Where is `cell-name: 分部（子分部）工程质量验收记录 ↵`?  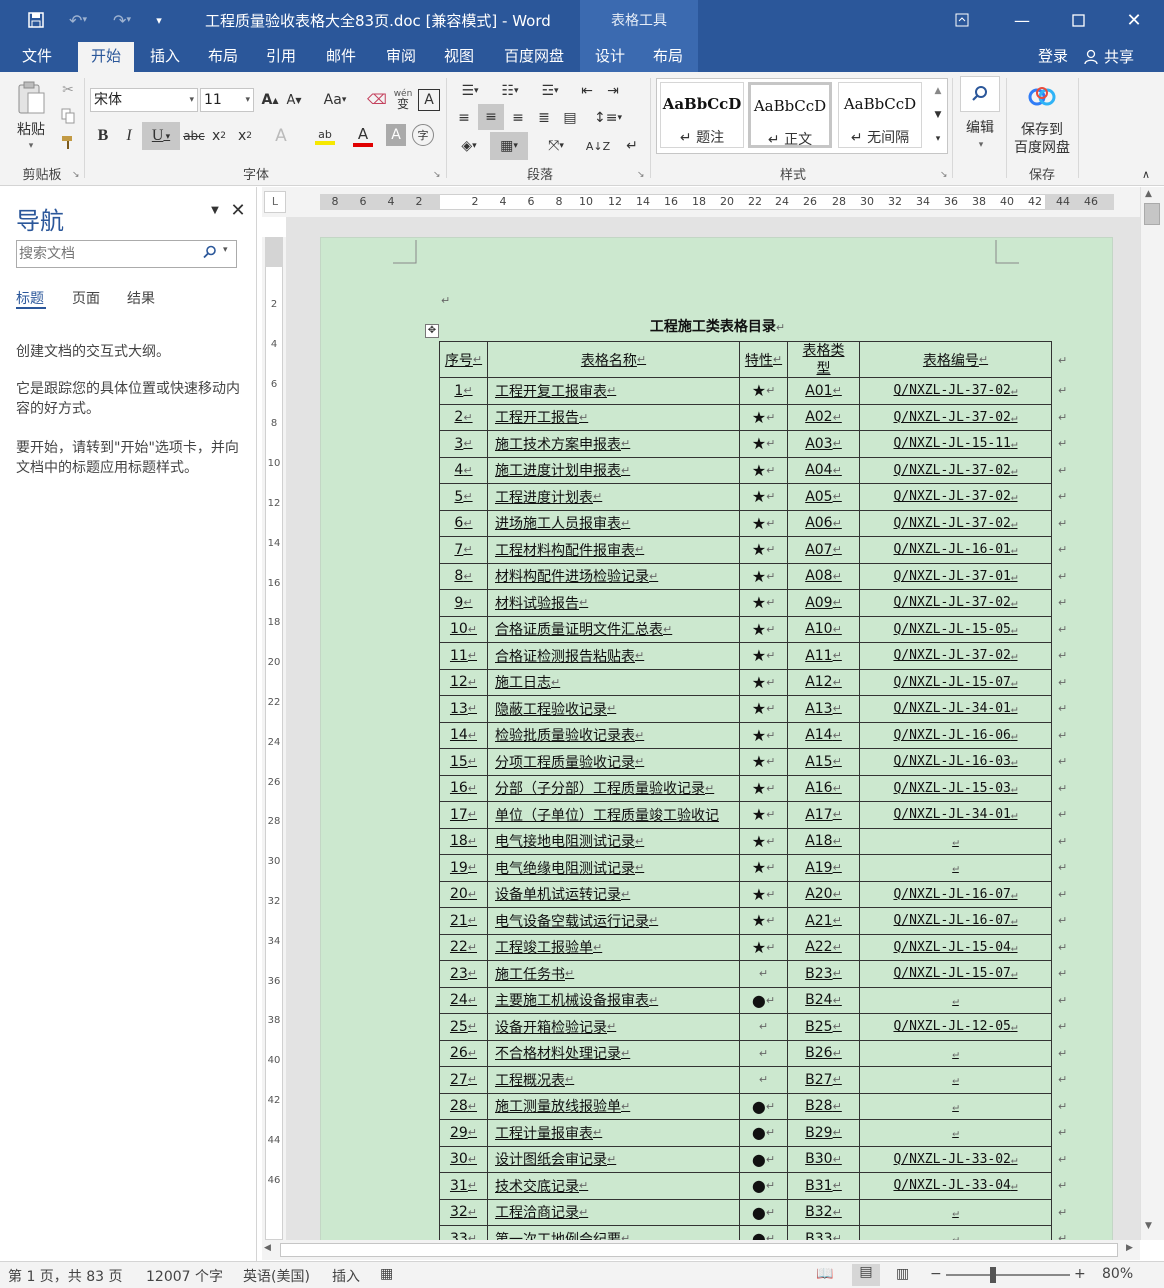
cell-name: 分部（子分部）工程质量验收记录 ↵ is located at coordinates (614, 788).